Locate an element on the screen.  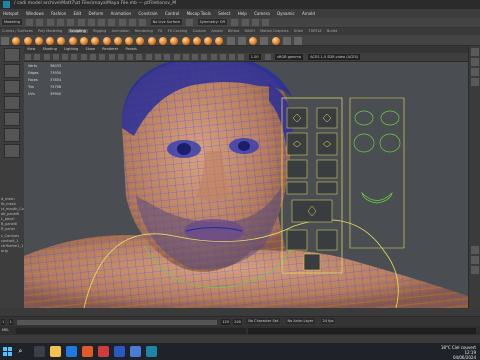
viewport-menu-item: View is located at coordinates (31, 49).